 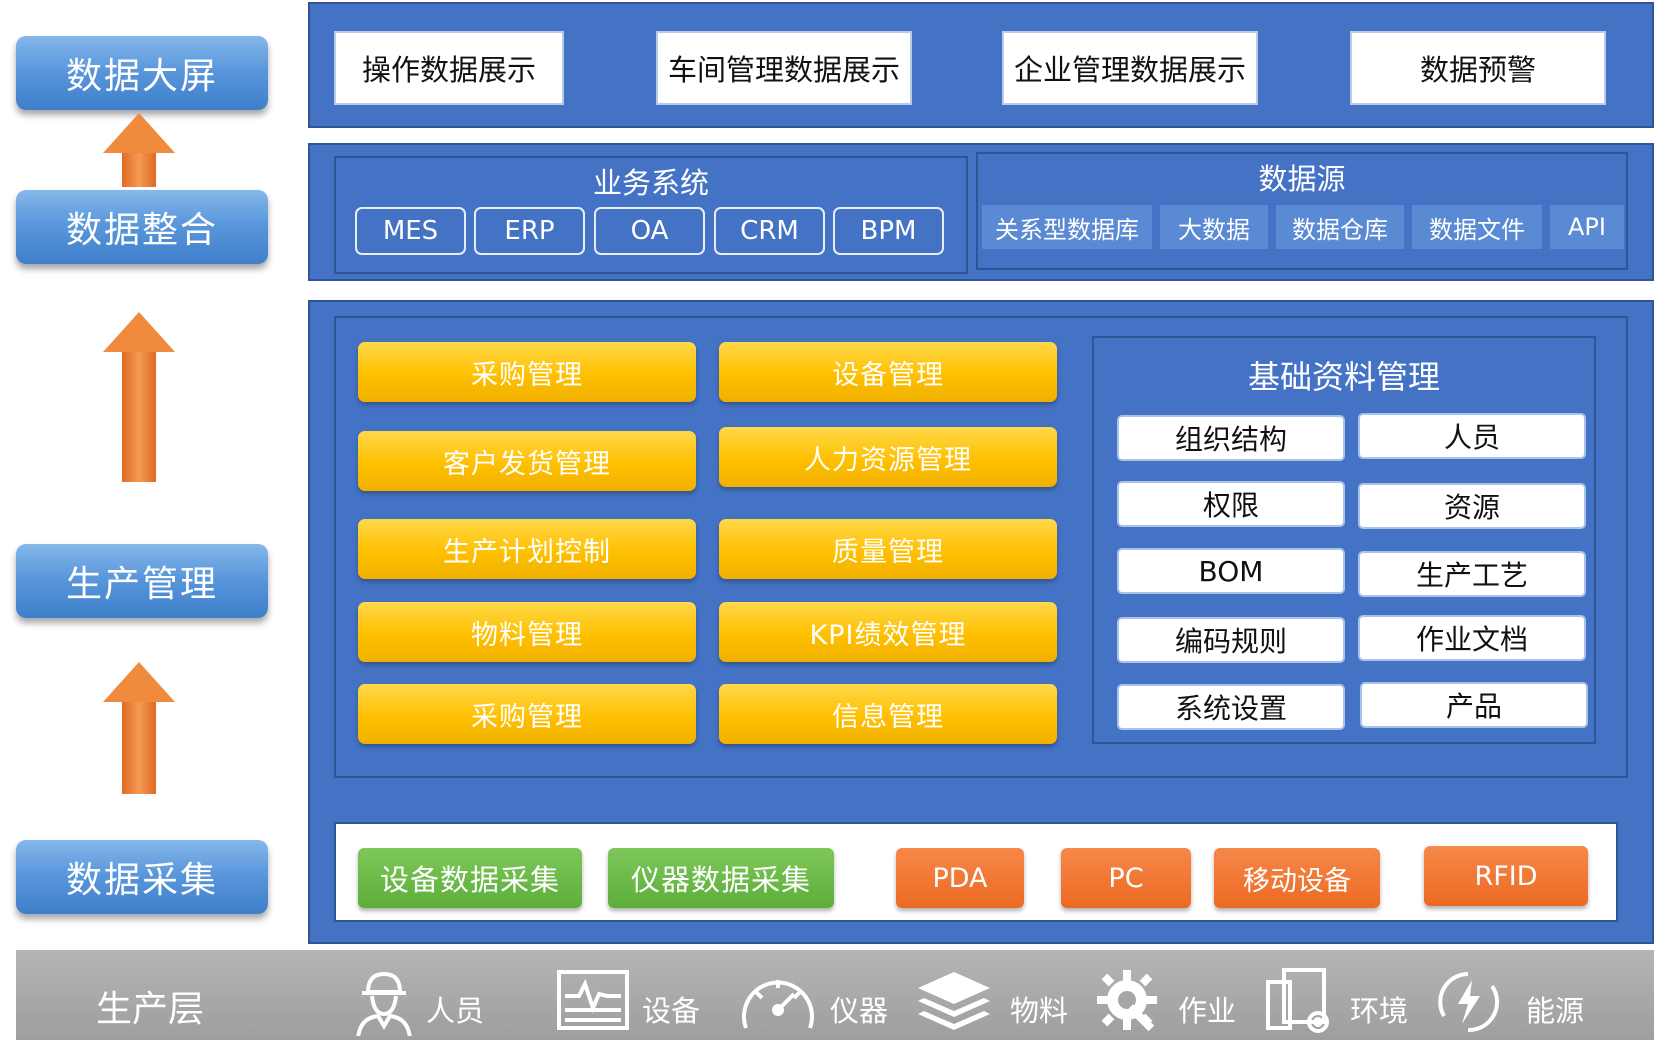 I want to click on module-quality: 质量管理, so click(x=888, y=549).